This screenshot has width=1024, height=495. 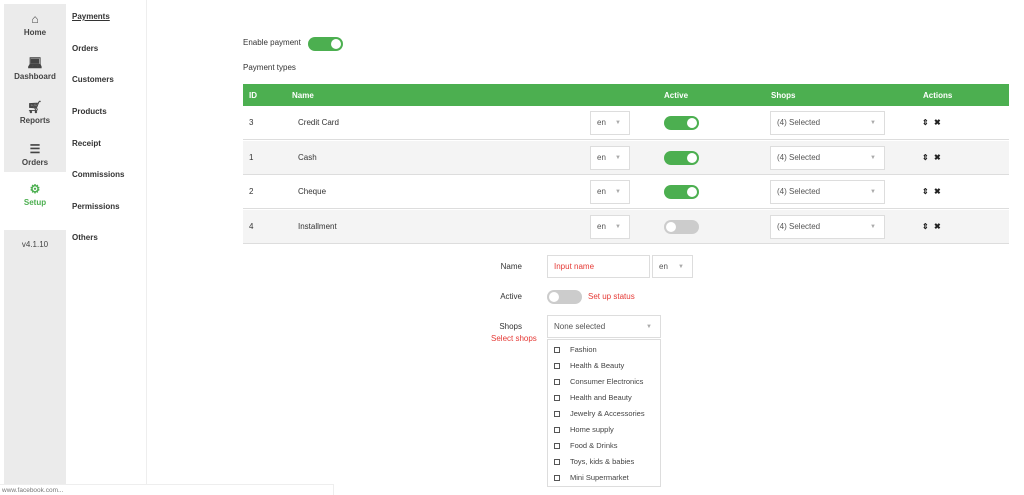 What do you see at coordinates (307, 157) in the screenshot?
I see `row-name: Cash` at bounding box center [307, 157].